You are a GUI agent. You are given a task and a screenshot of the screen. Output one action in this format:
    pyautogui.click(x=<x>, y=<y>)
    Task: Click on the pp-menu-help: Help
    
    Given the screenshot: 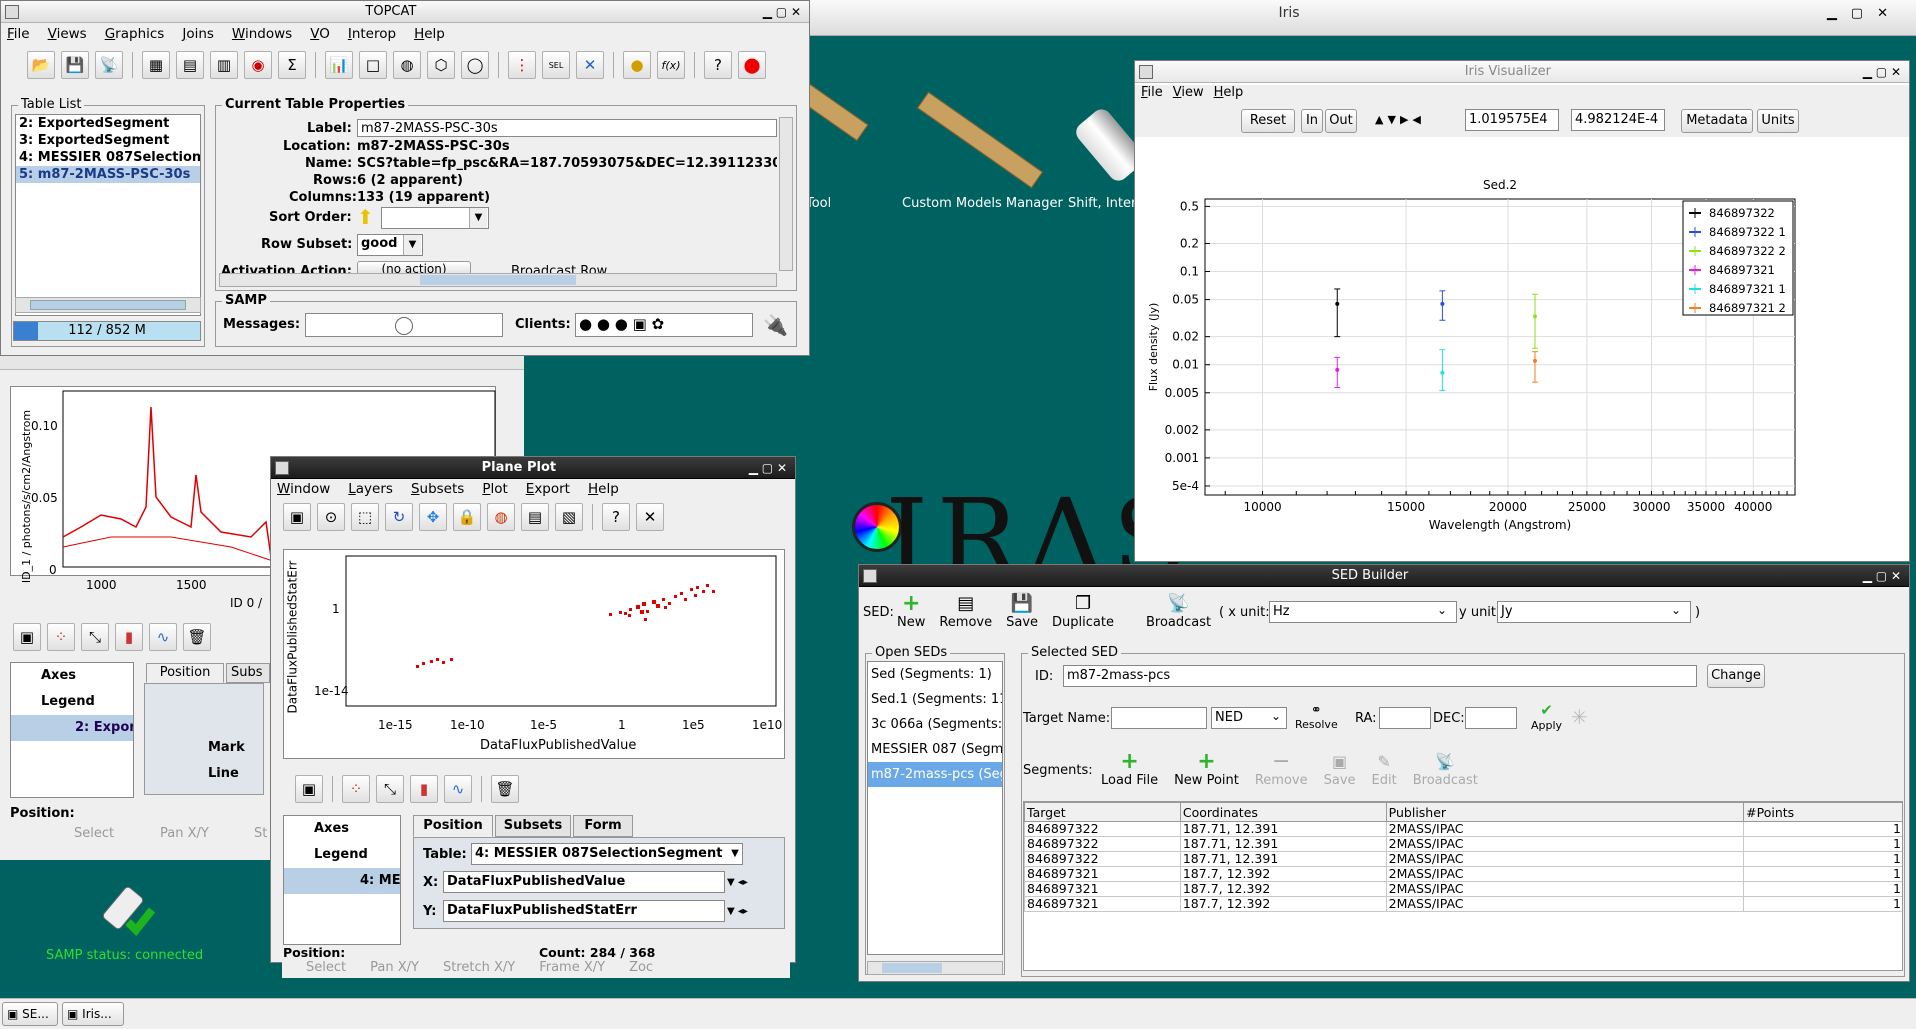 What is the action you would take?
    pyautogui.click(x=603, y=489)
    